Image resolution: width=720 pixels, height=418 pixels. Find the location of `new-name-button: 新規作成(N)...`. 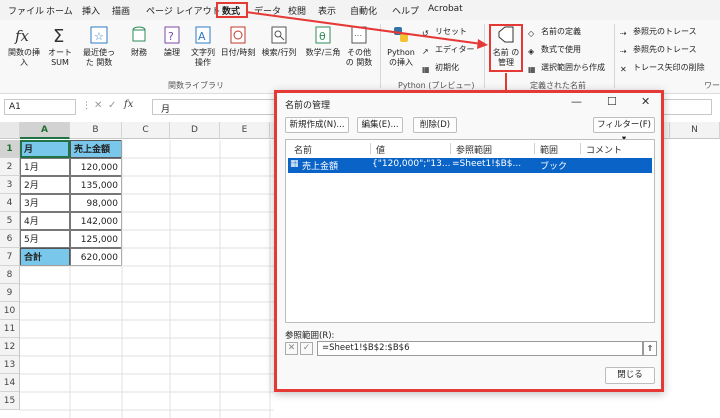

new-name-button: 新規作成(N)... is located at coordinates (317, 125).